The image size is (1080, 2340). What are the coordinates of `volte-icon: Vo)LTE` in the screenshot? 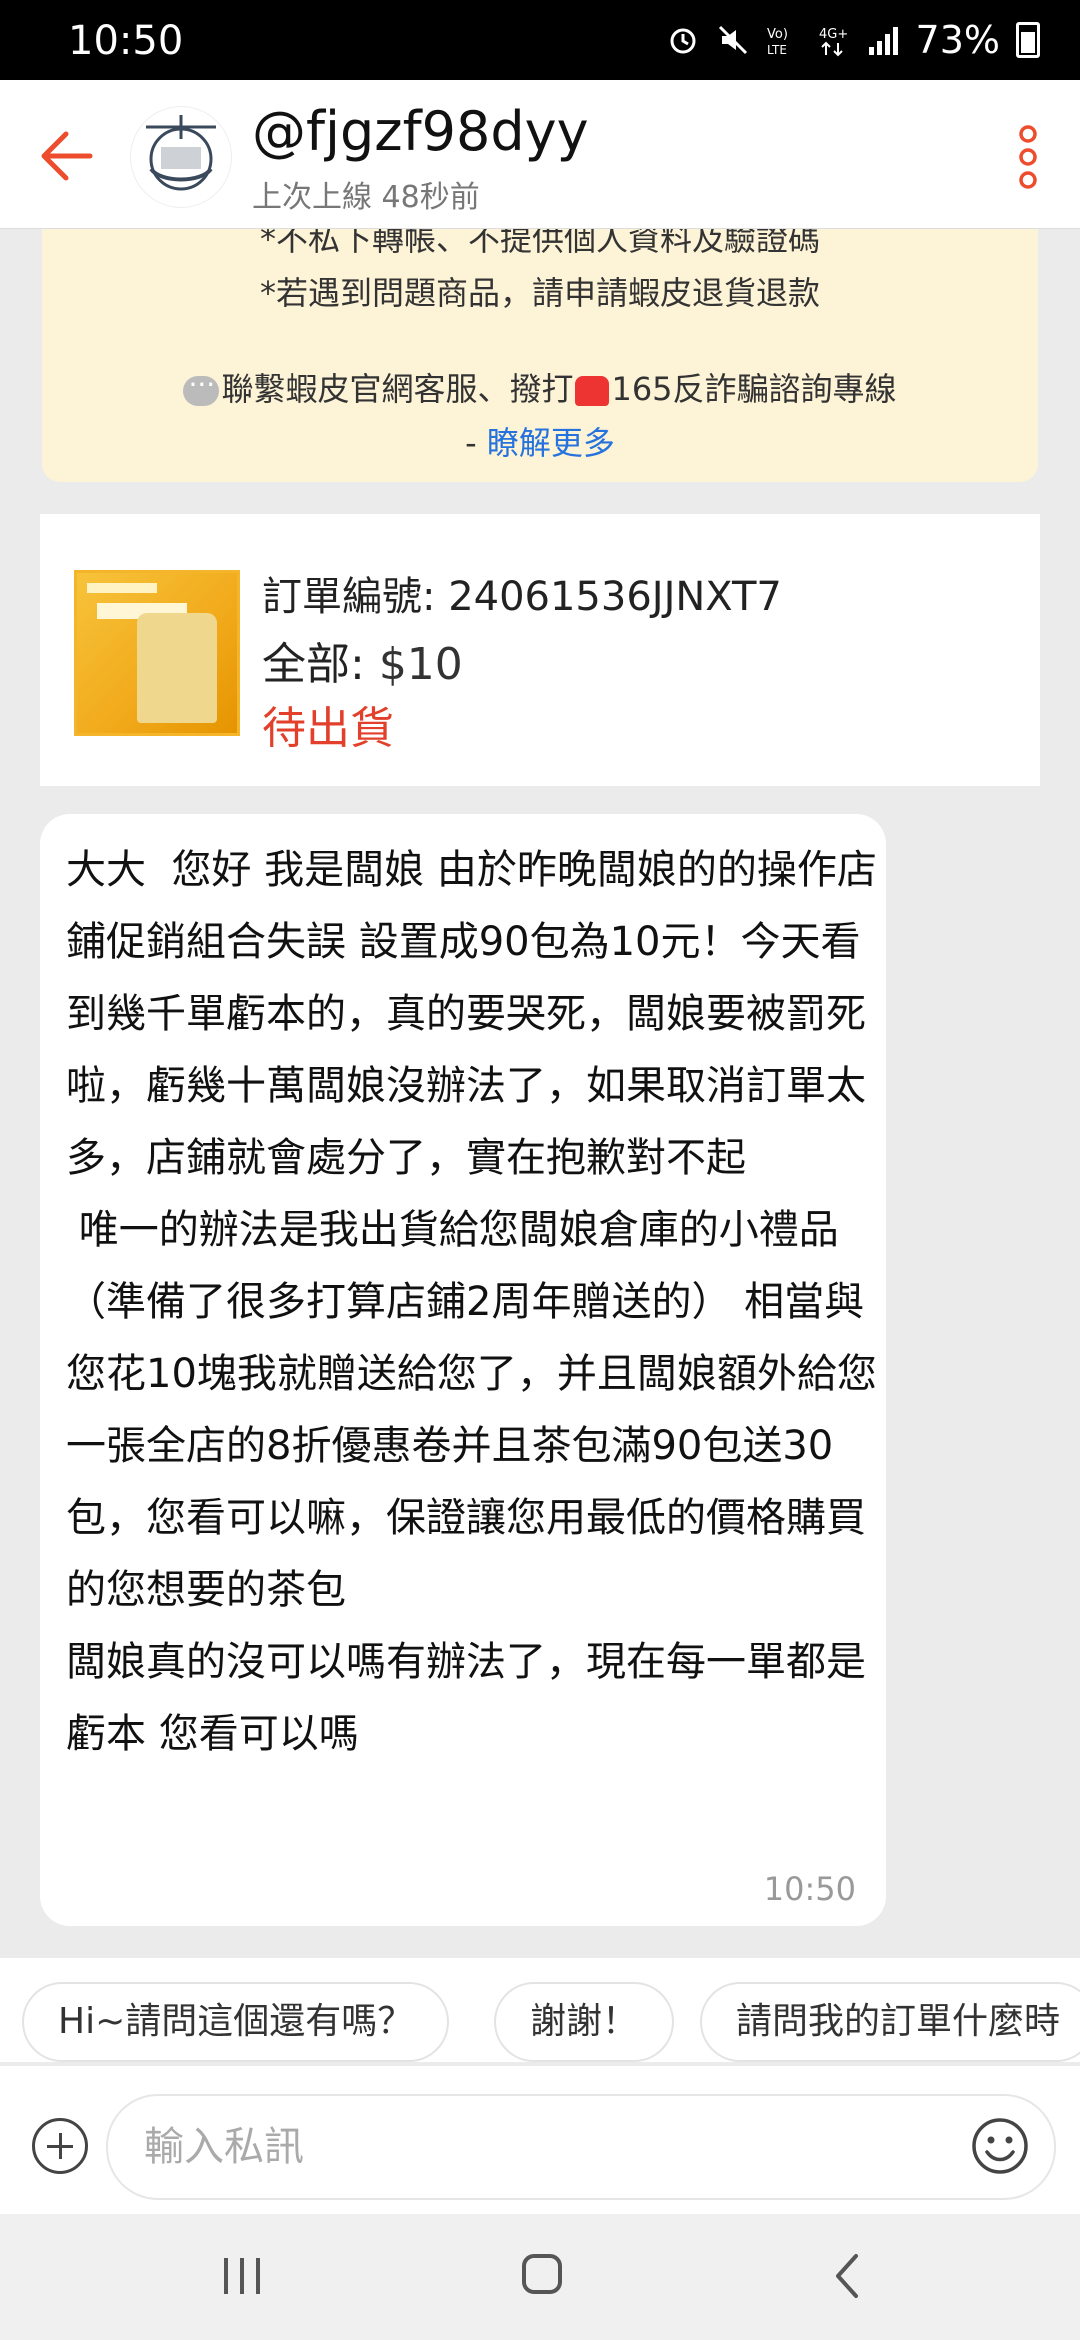 It's located at (777, 42).